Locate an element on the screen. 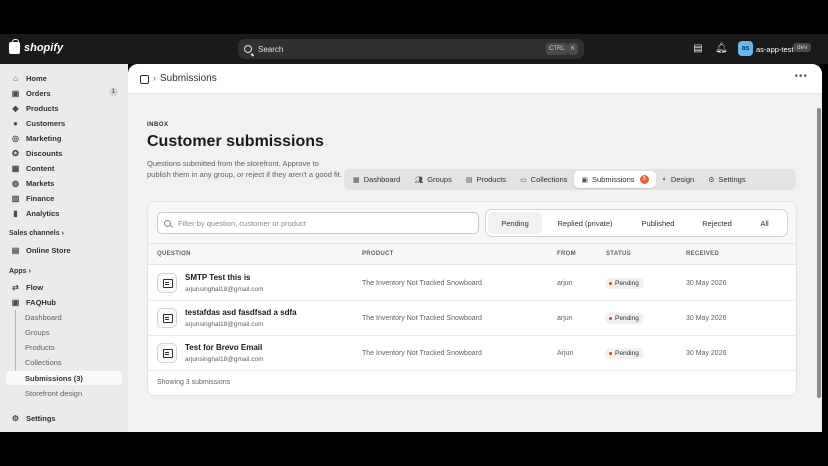 The height and width of the screenshot is (466, 828). segment-replied-private: Replied (private) is located at coordinates (585, 223).